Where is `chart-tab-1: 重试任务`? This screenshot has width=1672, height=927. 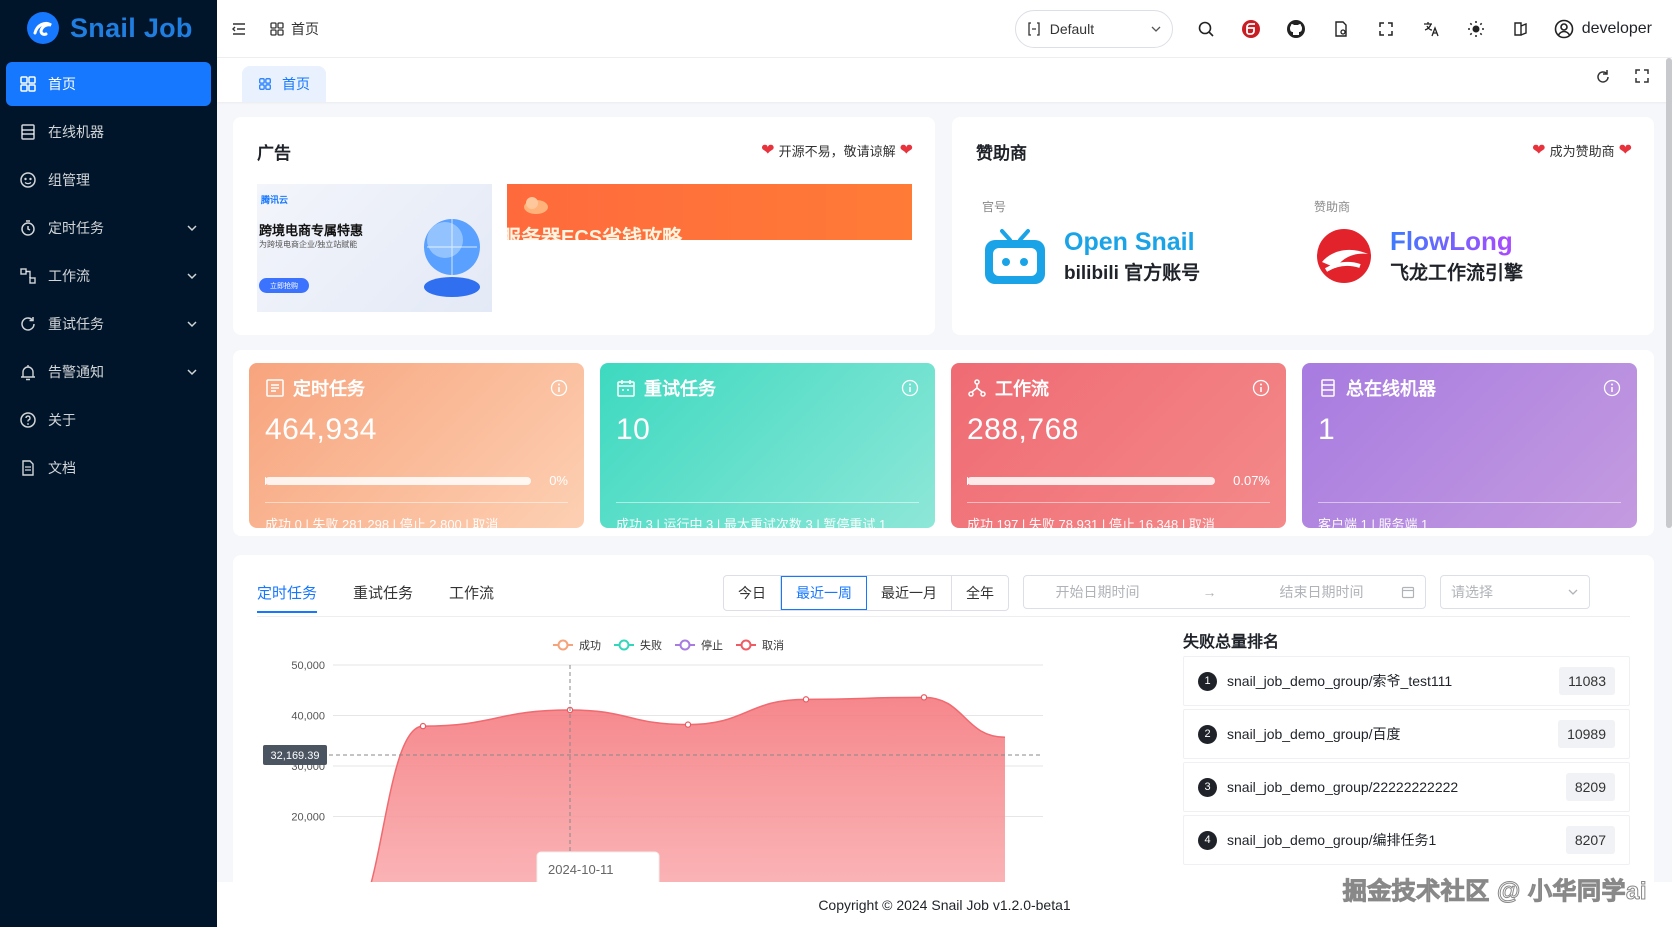
chart-tab-1: 重试任务 is located at coordinates (383, 597).